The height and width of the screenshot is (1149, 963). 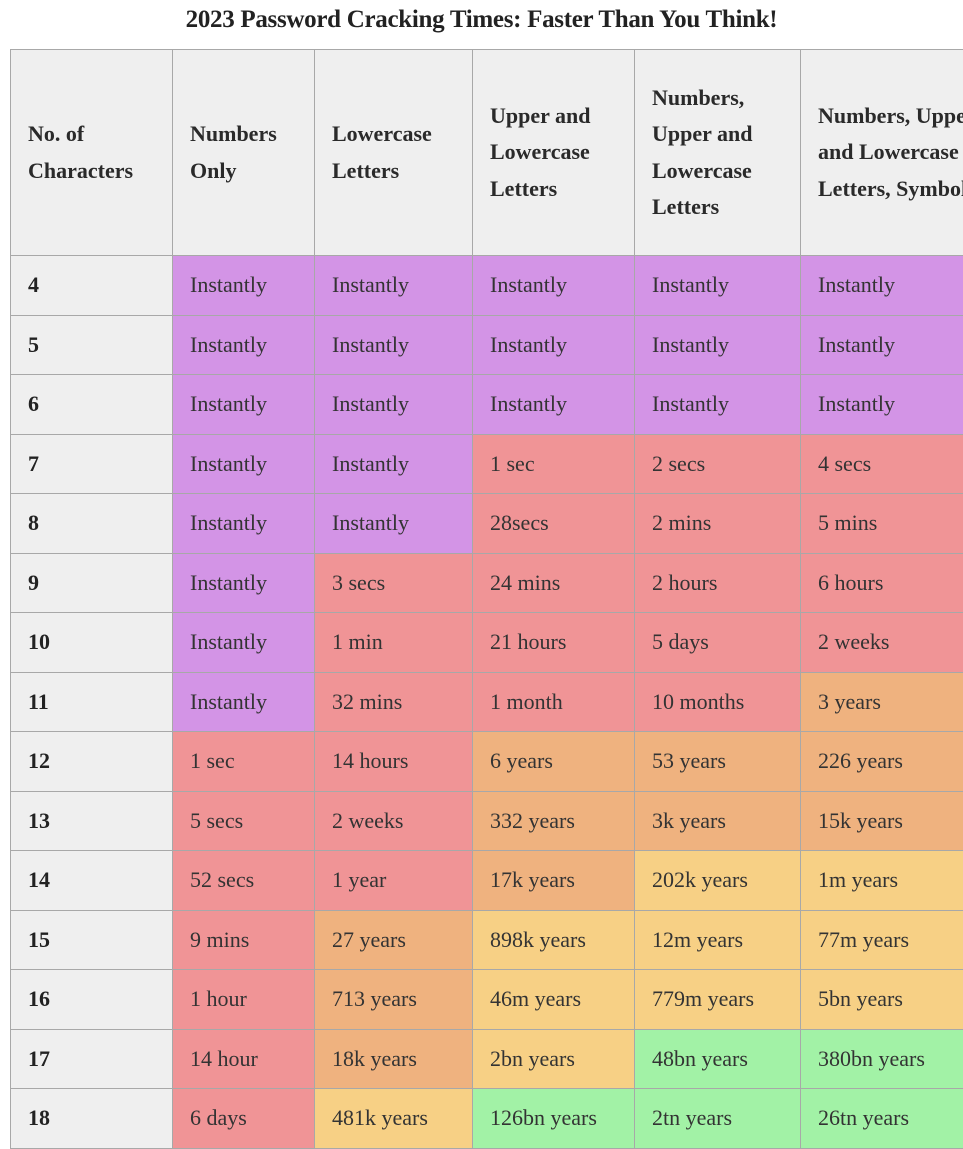 I want to click on cell-numbers-upper-lowercase: 53 years, so click(x=717, y=761).